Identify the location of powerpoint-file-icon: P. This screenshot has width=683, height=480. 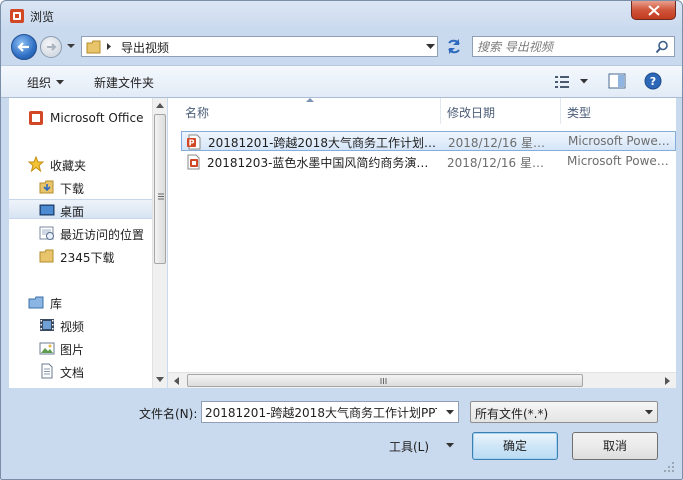
(194, 142).